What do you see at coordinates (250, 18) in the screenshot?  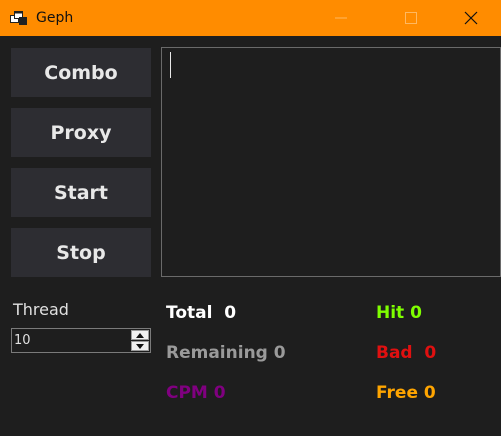 I see `title-bar: Geph` at bounding box center [250, 18].